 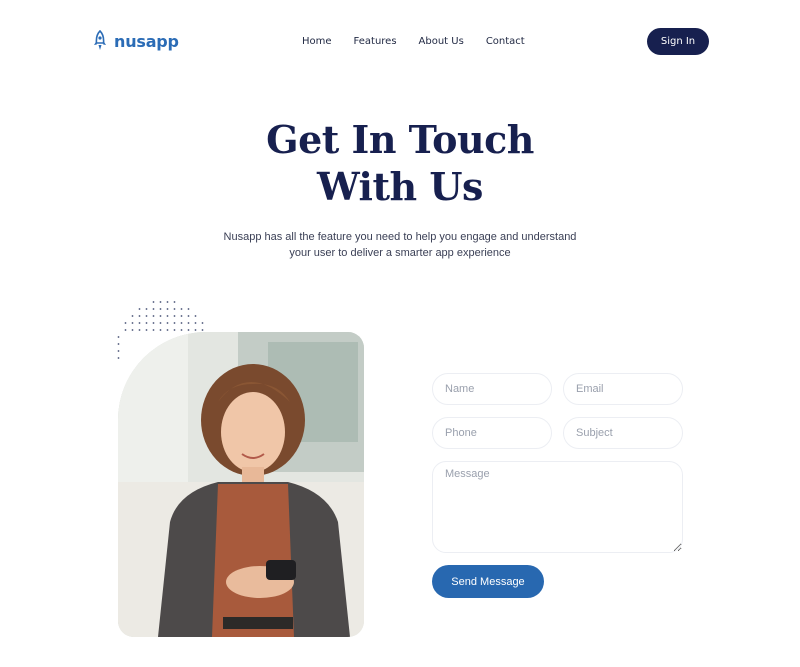 What do you see at coordinates (146, 41) in the screenshot?
I see `brand-name: nusapp` at bounding box center [146, 41].